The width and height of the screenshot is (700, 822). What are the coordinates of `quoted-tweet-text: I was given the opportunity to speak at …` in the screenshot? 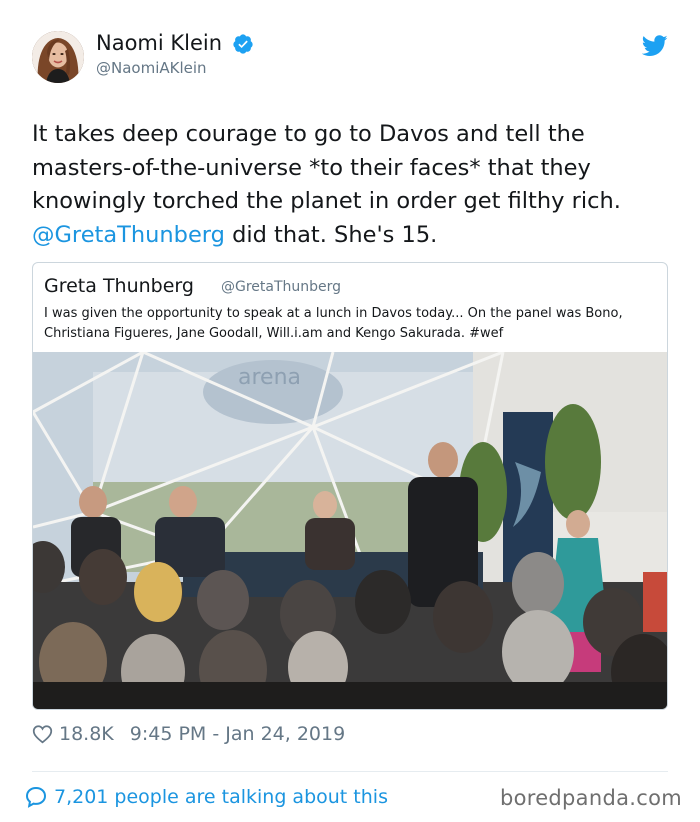 It's located at (333, 323).